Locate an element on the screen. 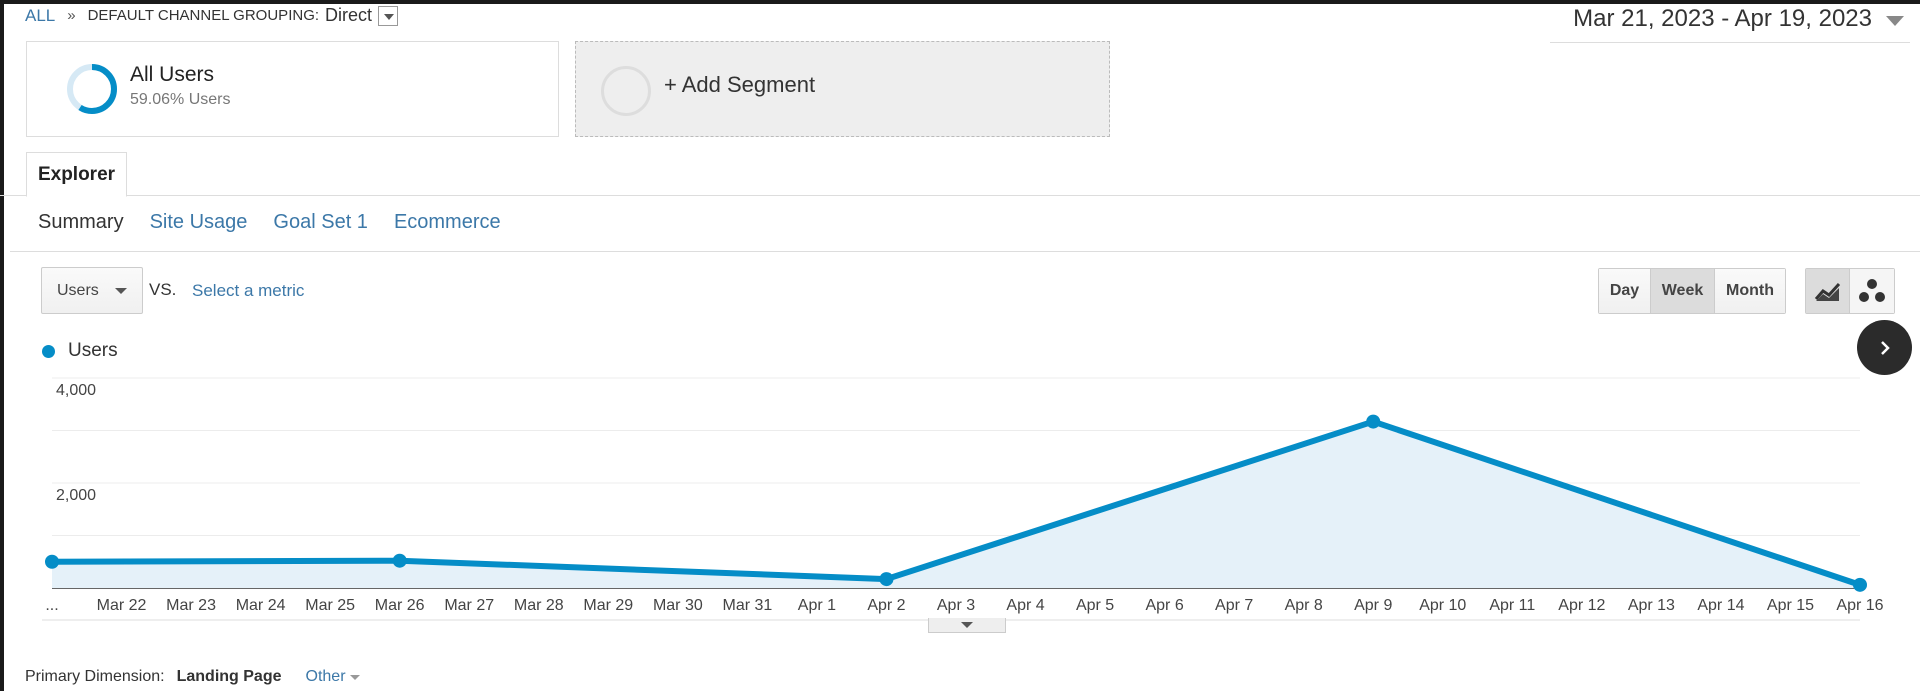  caret-down-icon is located at coordinates (120, 290).